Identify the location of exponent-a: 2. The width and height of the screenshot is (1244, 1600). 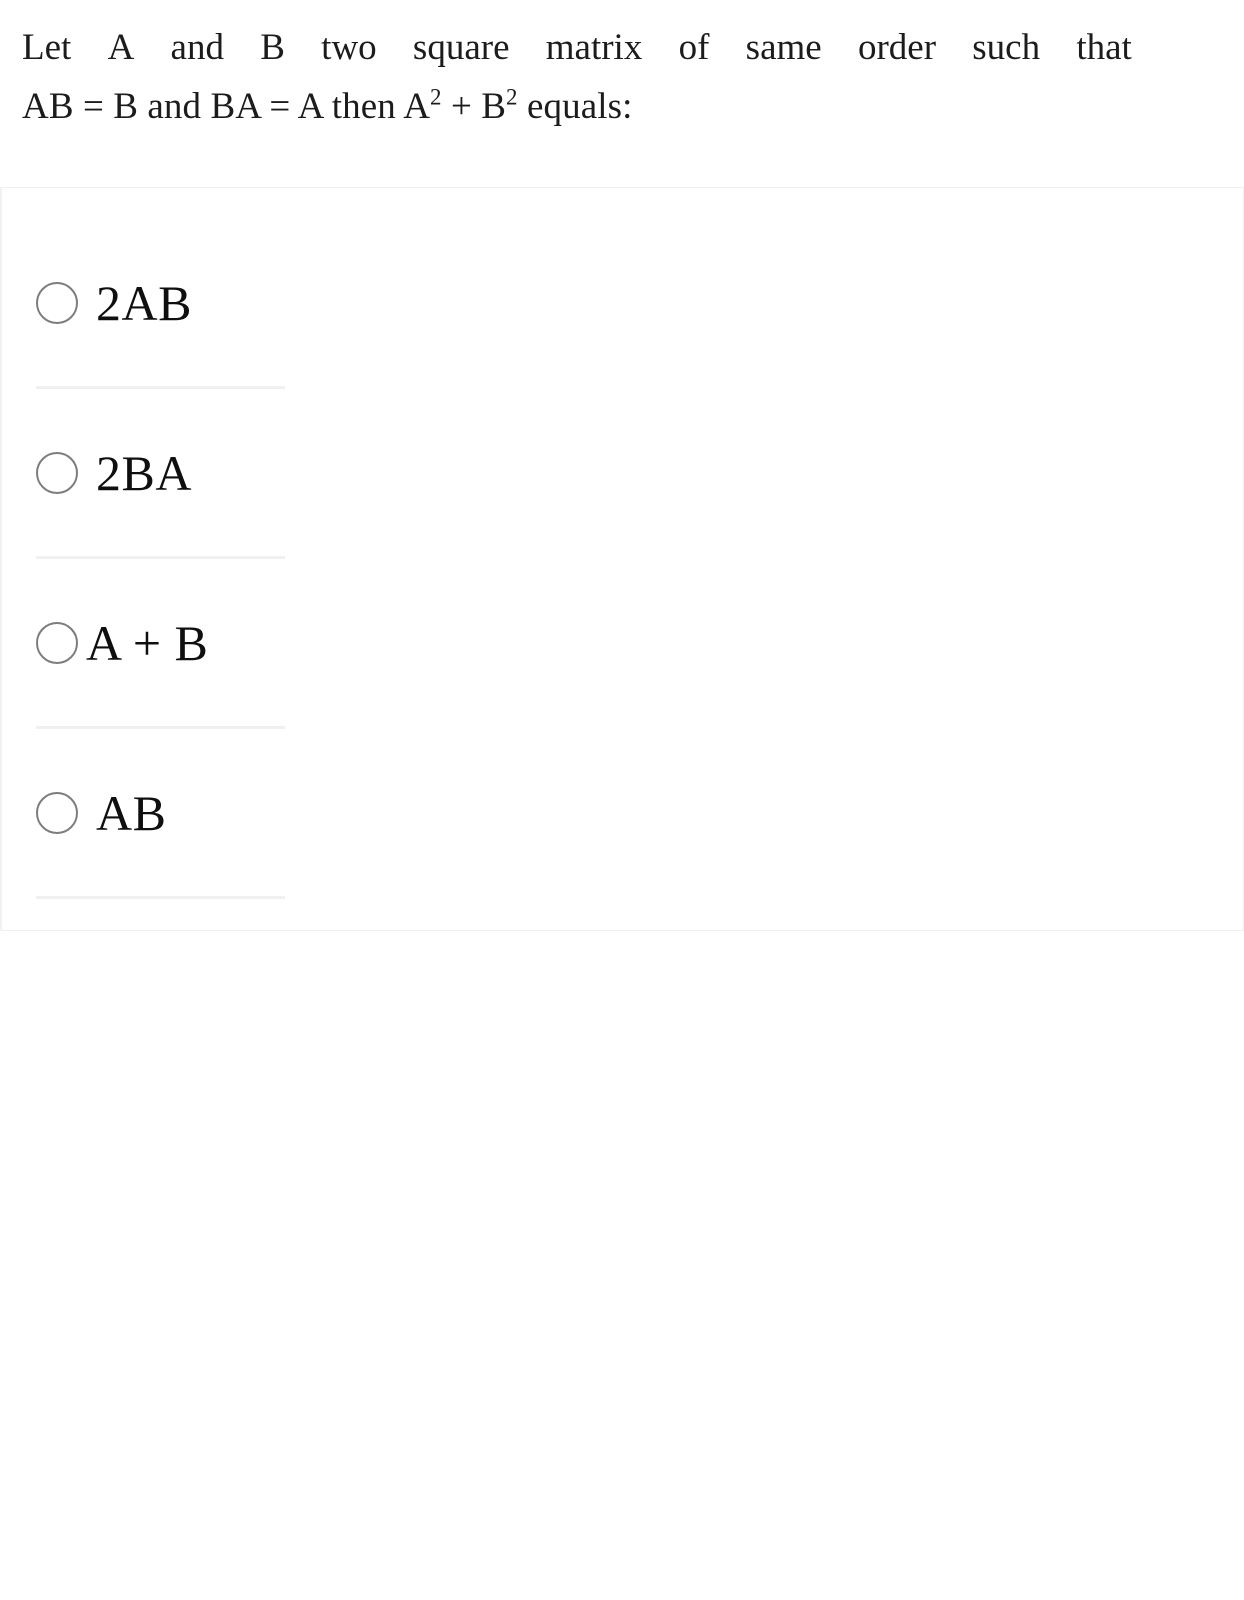
(436, 97).